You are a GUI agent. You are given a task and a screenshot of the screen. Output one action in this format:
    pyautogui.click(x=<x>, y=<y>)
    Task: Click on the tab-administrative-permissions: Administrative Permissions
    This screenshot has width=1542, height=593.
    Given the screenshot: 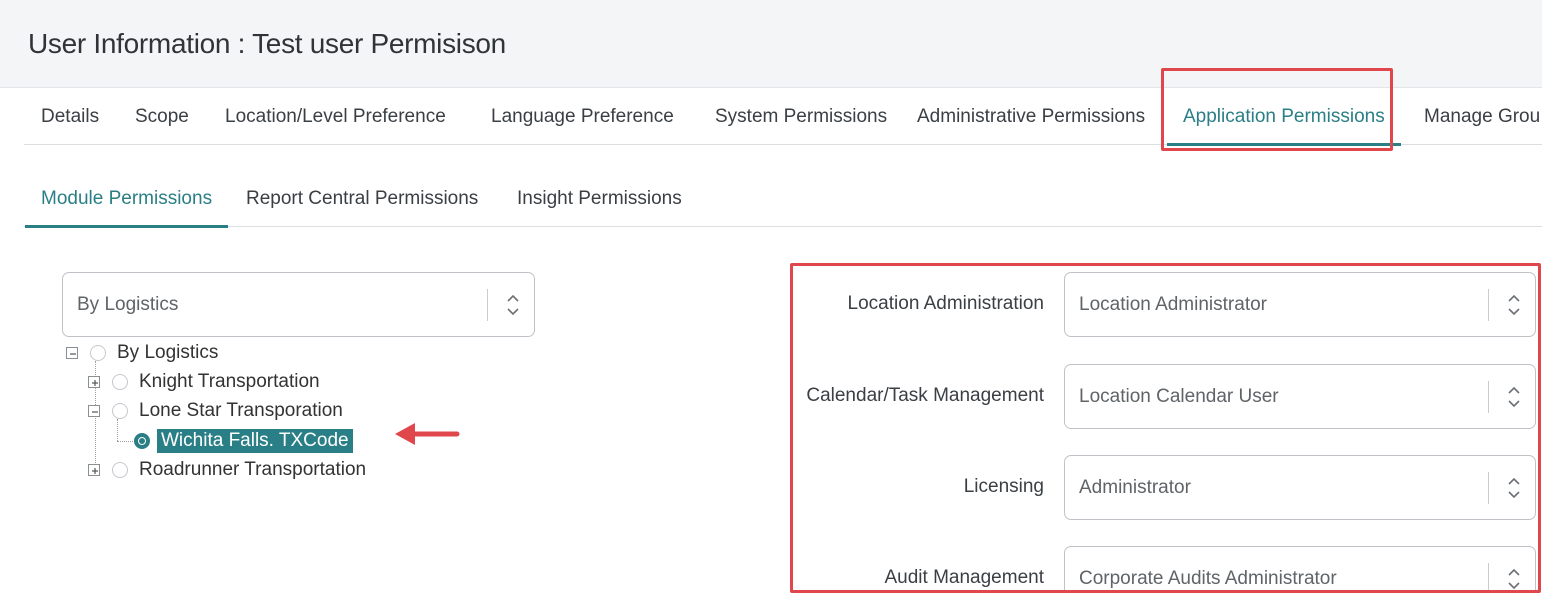 What is the action you would take?
    pyautogui.click(x=1031, y=116)
    